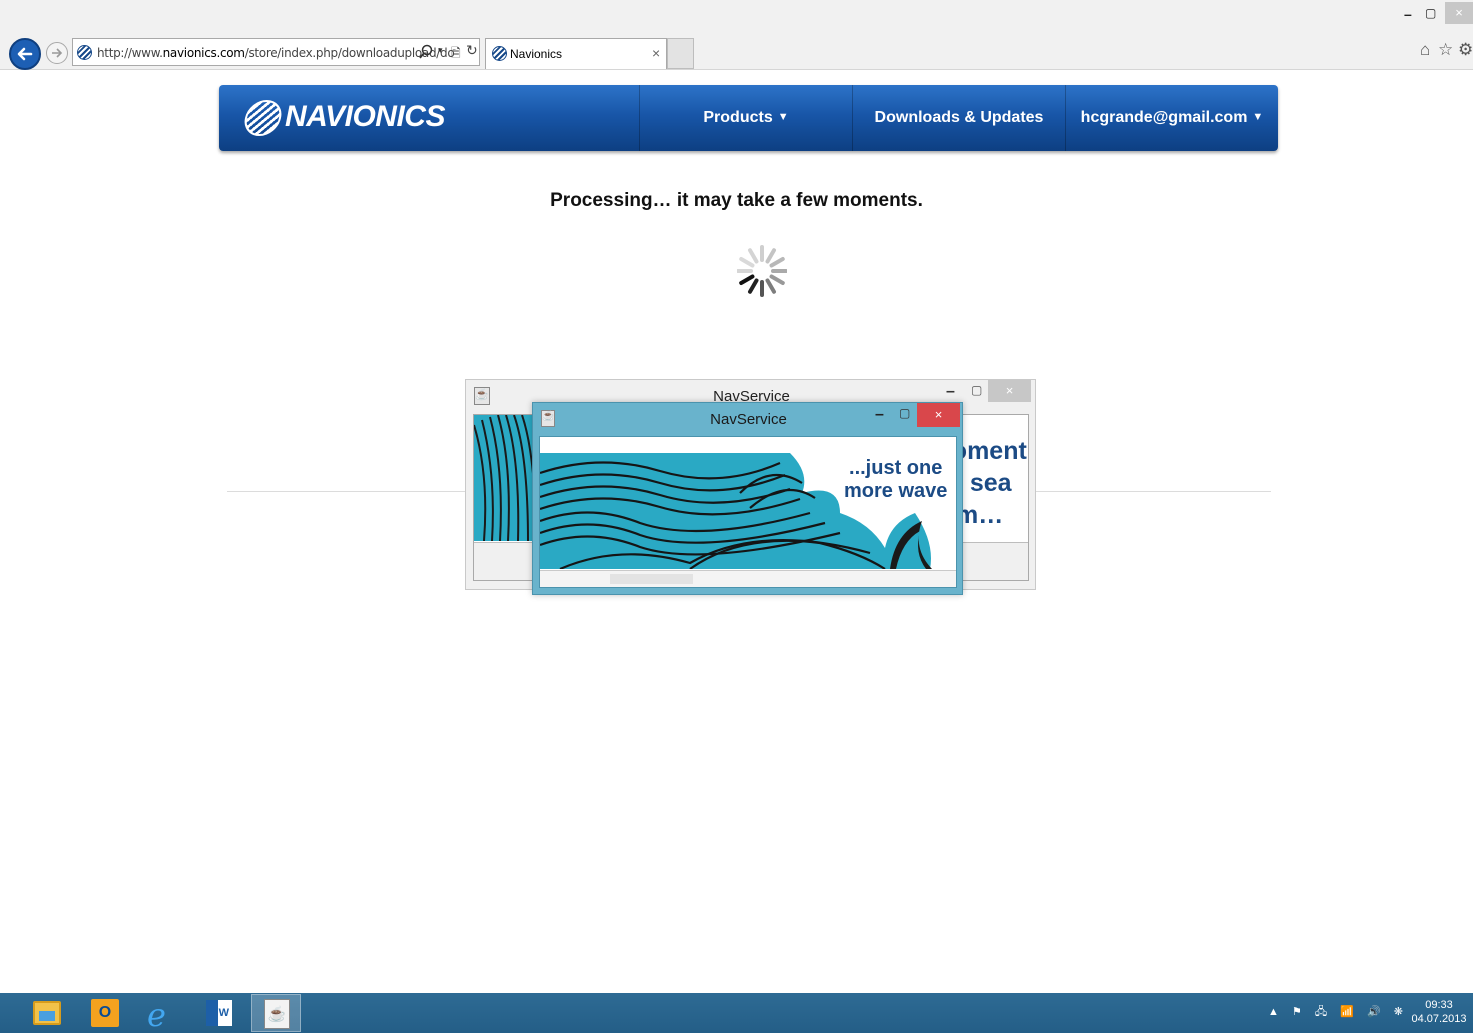 The height and width of the screenshot is (1033, 1473). Describe the element at coordinates (576, 53) in the screenshot. I see `tab-navionics: Navionics ×` at that location.